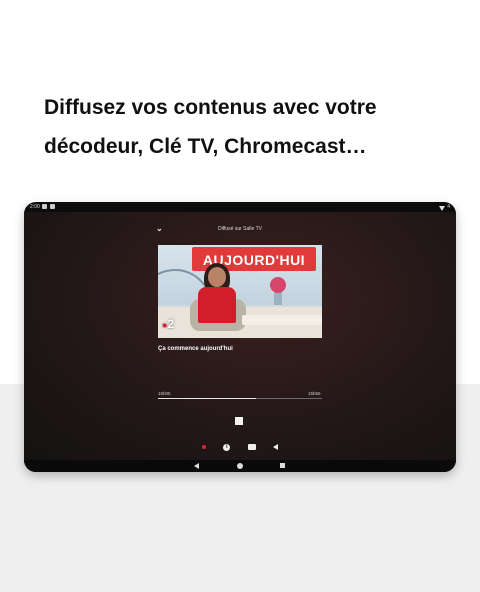 The width and height of the screenshot is (480, 592). I want to click on program-title: Ça commence aujourd'hui, so click(195, 349).